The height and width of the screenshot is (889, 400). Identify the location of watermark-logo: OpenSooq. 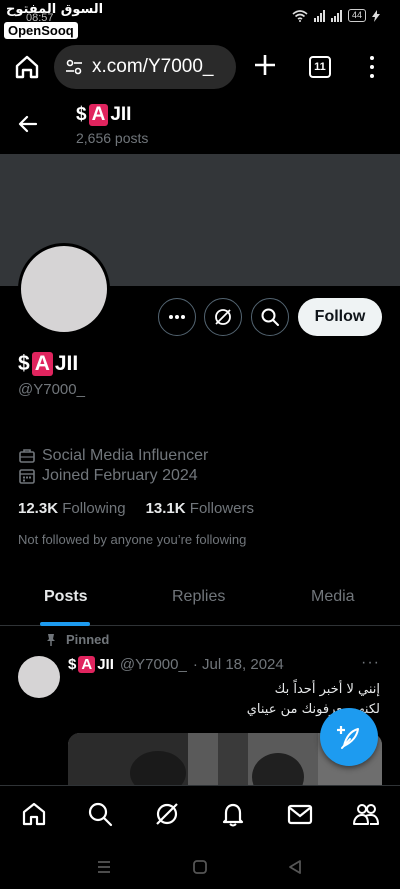
(41, 30).